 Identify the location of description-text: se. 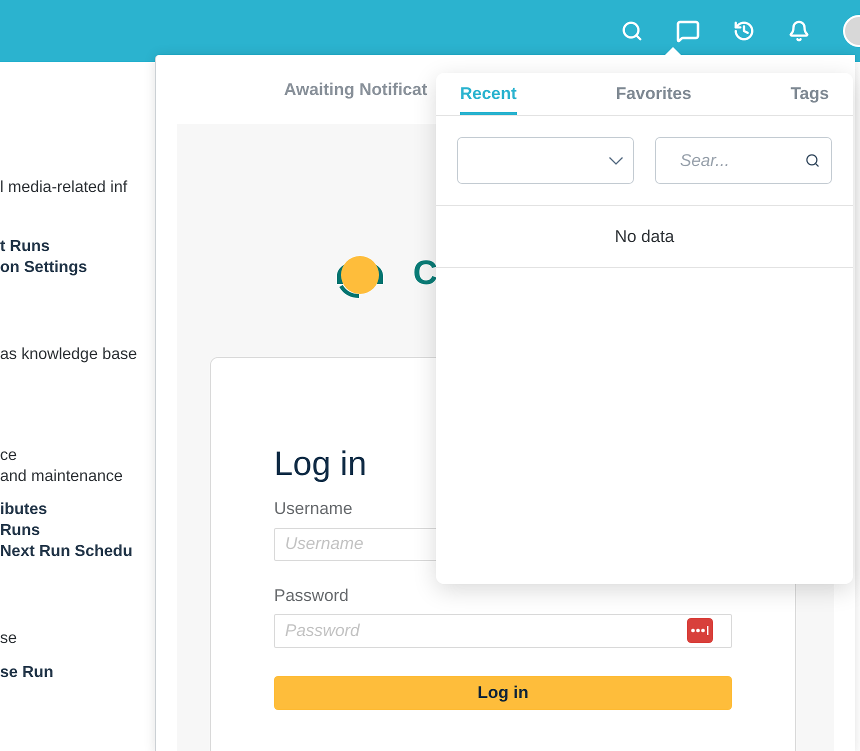
(8, 639).